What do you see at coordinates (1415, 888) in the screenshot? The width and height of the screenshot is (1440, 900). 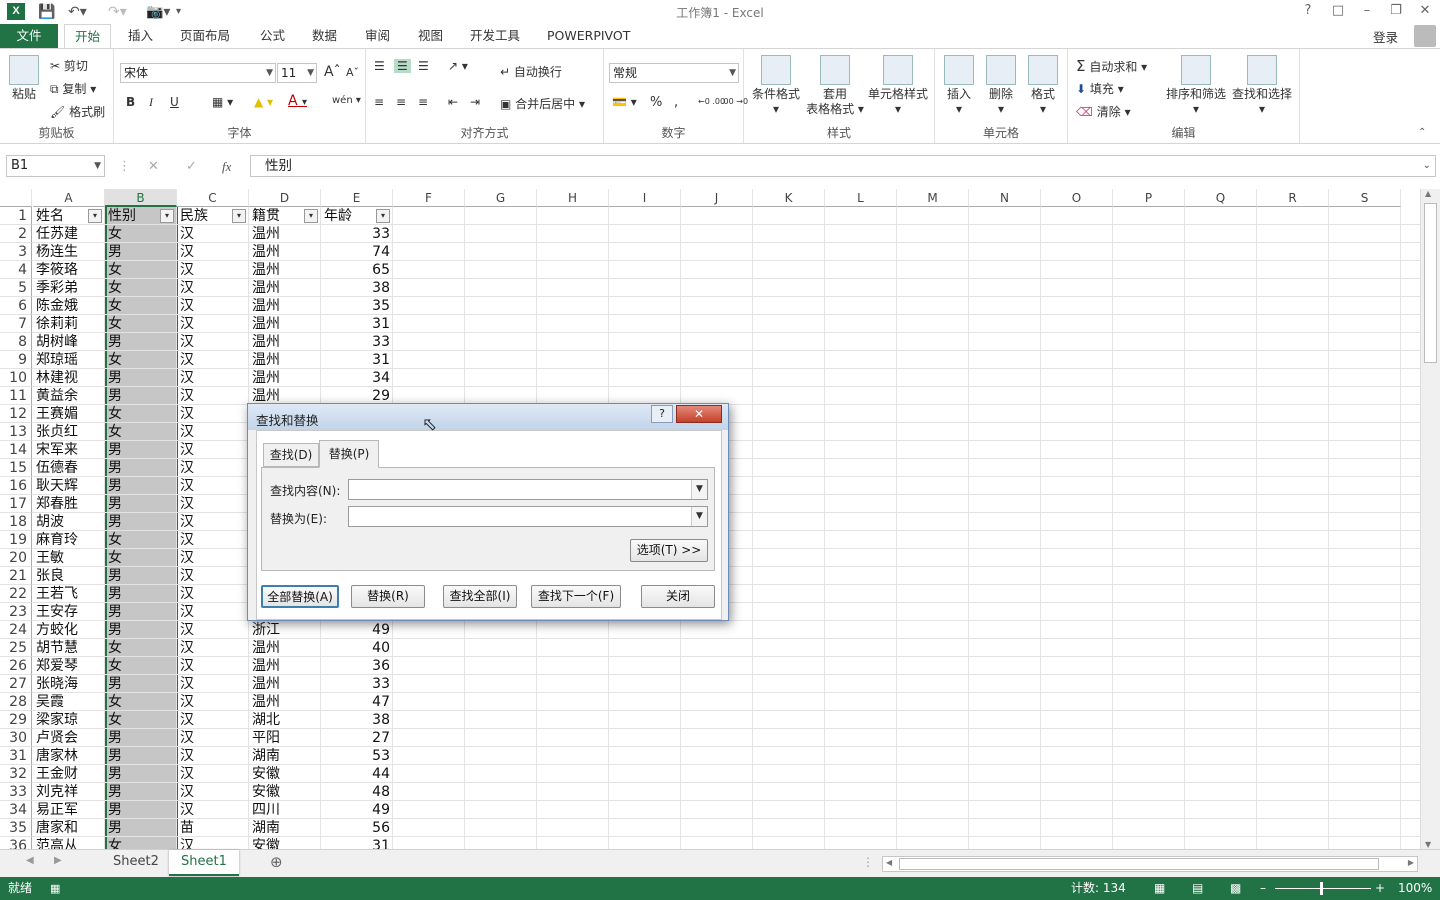 I see `zoom-level: 100%` at bounding box center [1415, 888].